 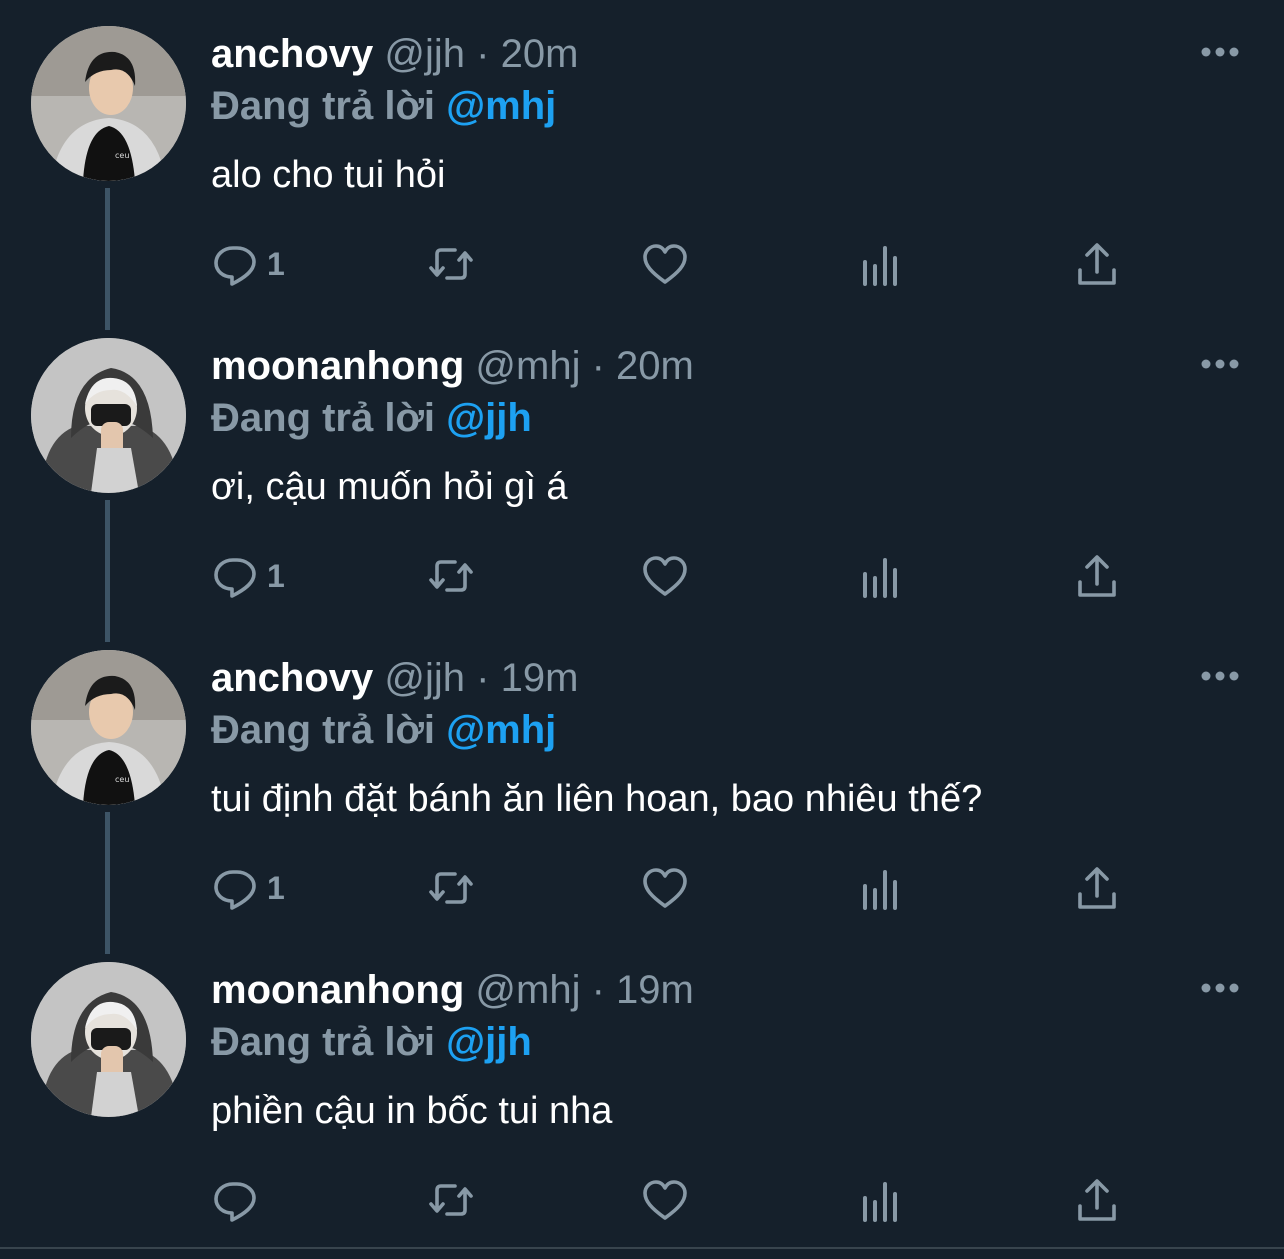 What do you see at coordinates (328, 175) in the screenshot?
I see `tweet-text: alo cho tui hỏi` at bounding box center [328, 175].